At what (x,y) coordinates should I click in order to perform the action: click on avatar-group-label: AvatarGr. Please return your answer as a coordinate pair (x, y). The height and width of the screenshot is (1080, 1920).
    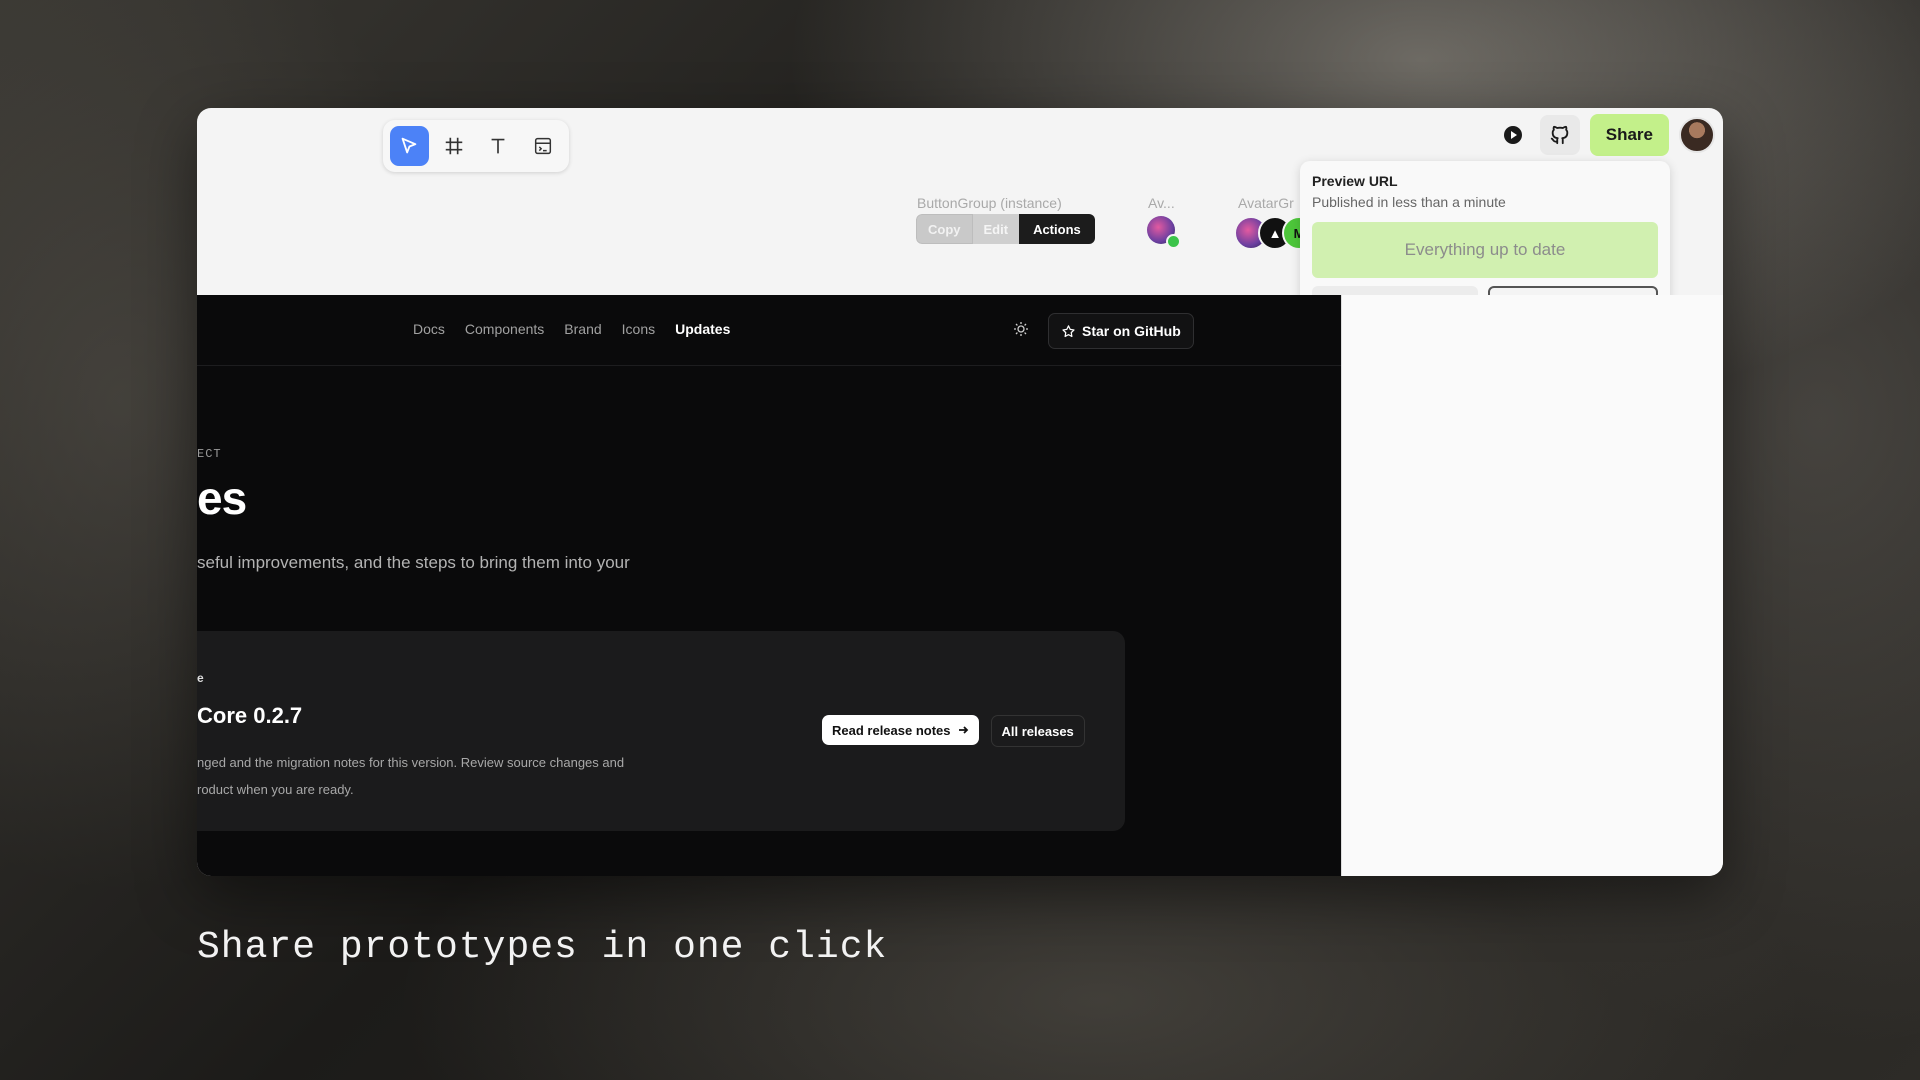
    Looking at the image, I should click on (1266, 203).